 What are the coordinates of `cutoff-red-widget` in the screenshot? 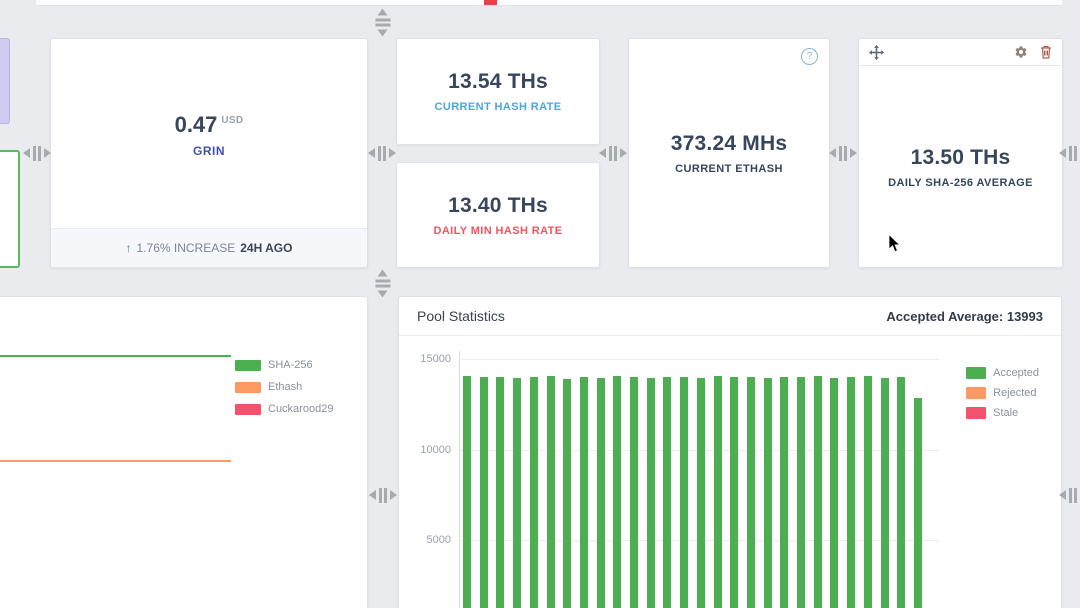 It's located at (490, 2).